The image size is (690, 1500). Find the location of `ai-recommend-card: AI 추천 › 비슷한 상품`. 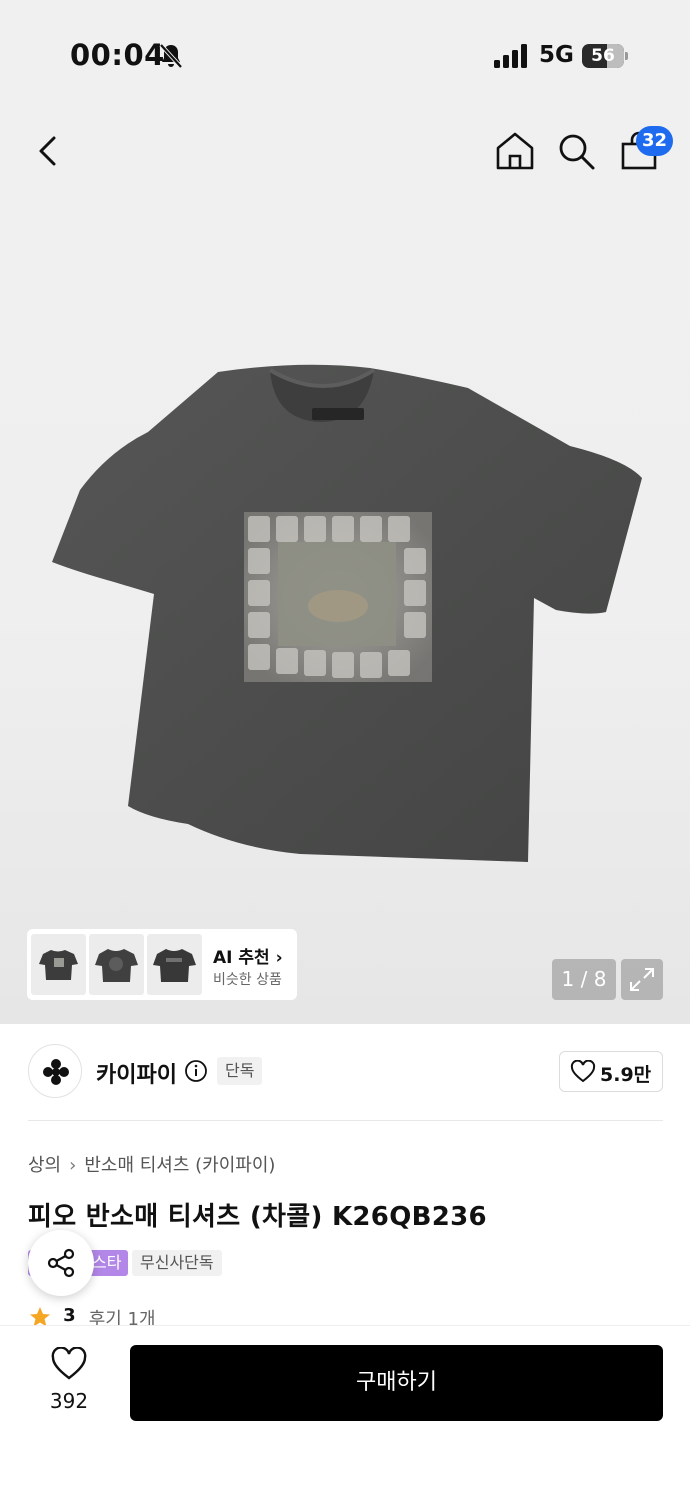

ai-recommend-card: AI 추천 › 비슷한 상품 is located at coordinates (162, 964).